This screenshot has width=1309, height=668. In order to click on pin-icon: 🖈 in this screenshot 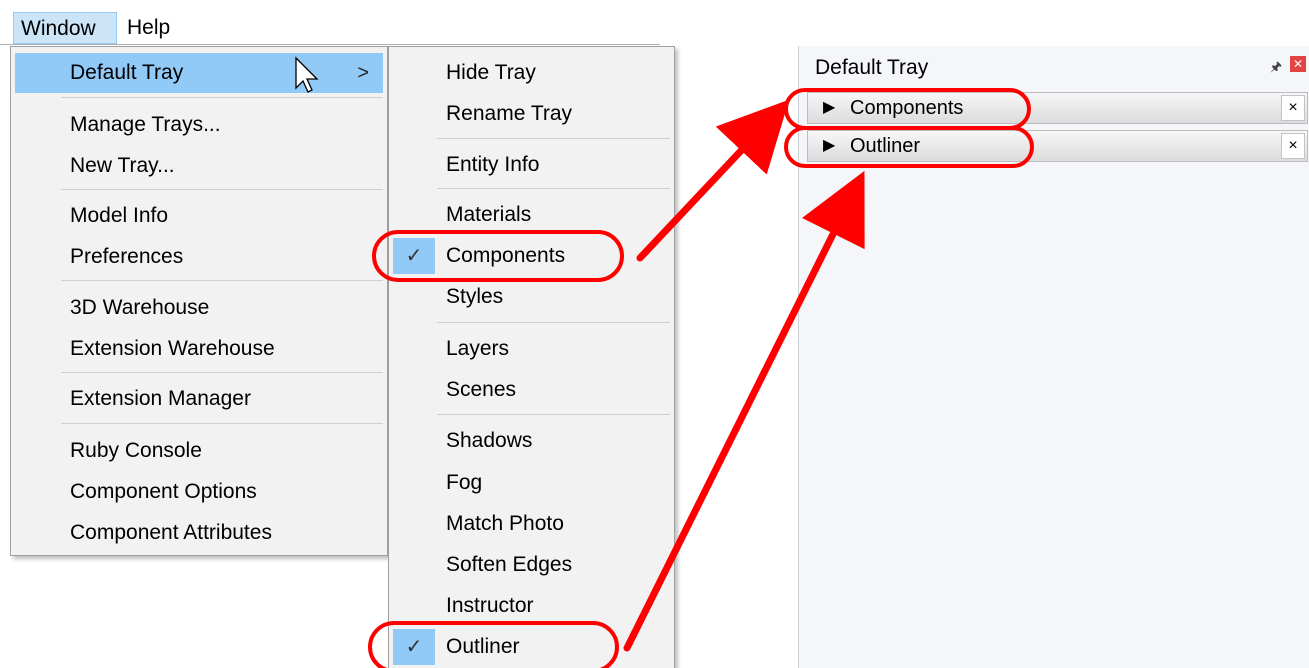, I will do `click(1276, 69)`.